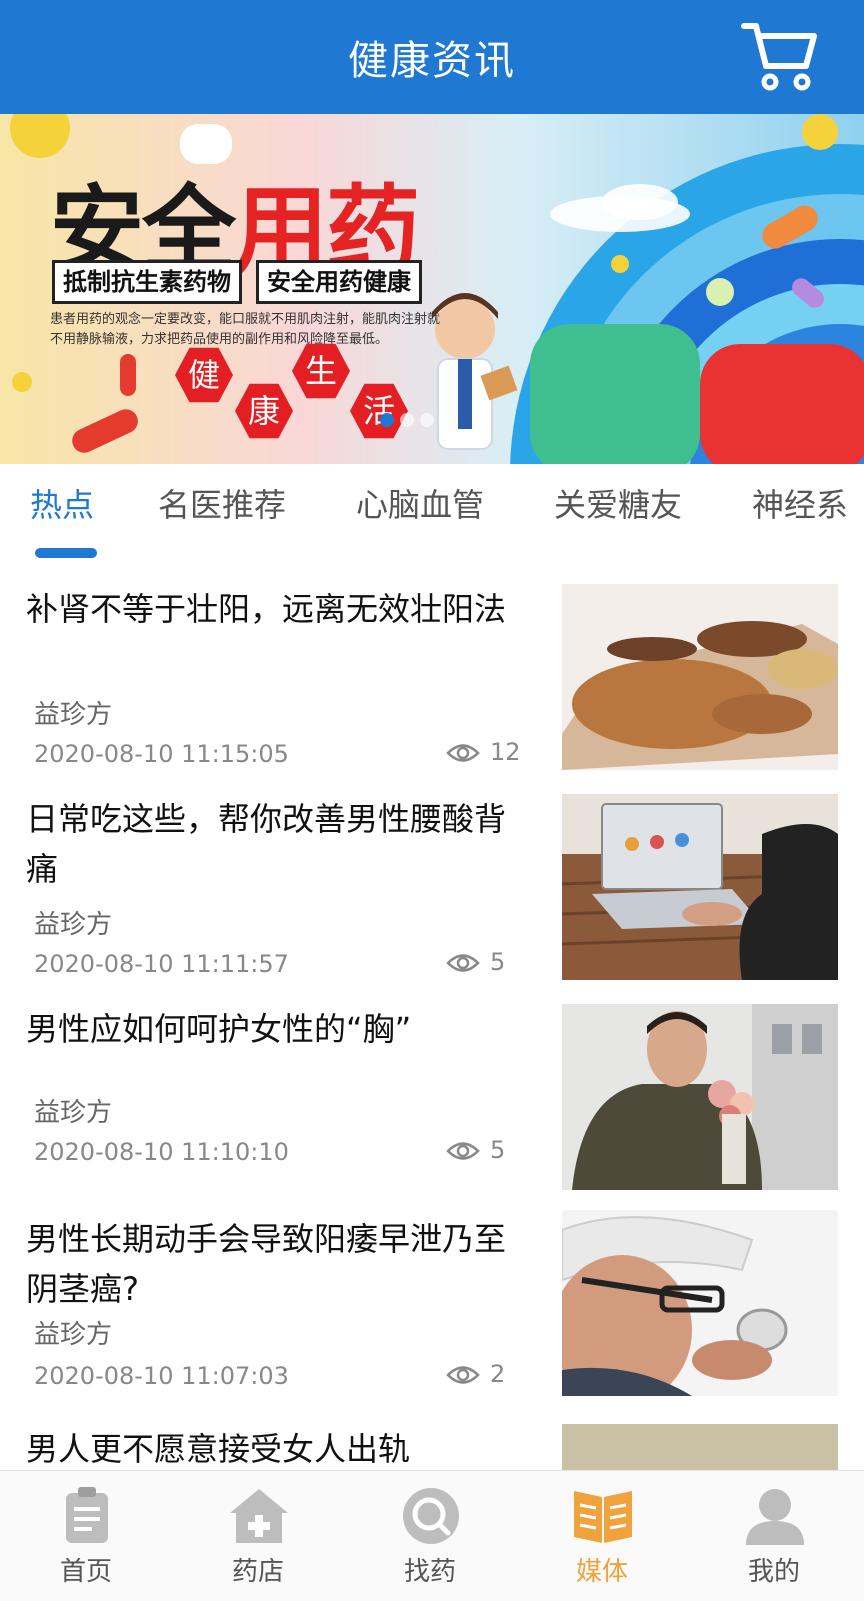  I want to click on tabbar-label: 找药, so click(429, 1572).